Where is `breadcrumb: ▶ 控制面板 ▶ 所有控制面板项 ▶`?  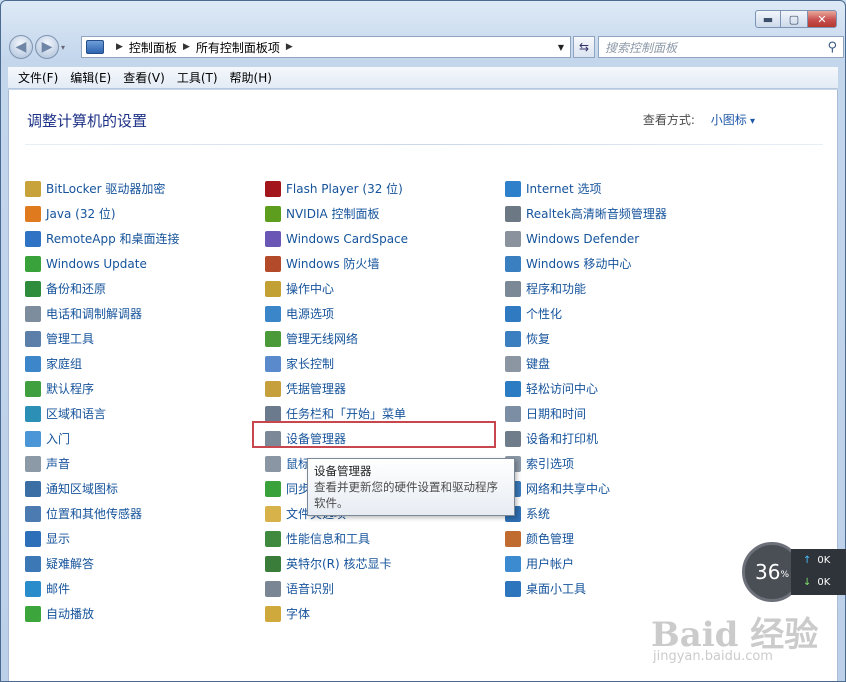 breadcrumb: ▶ 控制面板 ▶ 所有控制面板项 ▶ is located at coordinates (204, 47).